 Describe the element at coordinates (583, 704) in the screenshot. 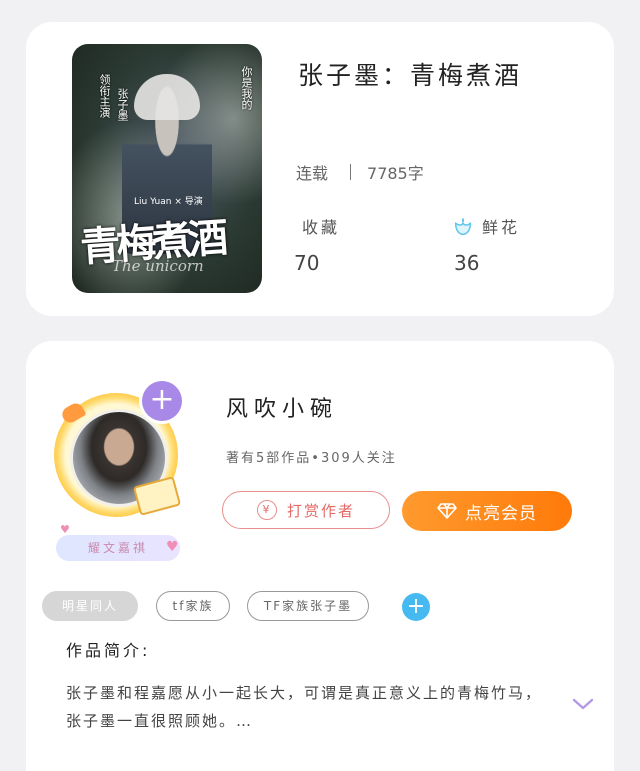

I see `chevron-down-icon` at that location.